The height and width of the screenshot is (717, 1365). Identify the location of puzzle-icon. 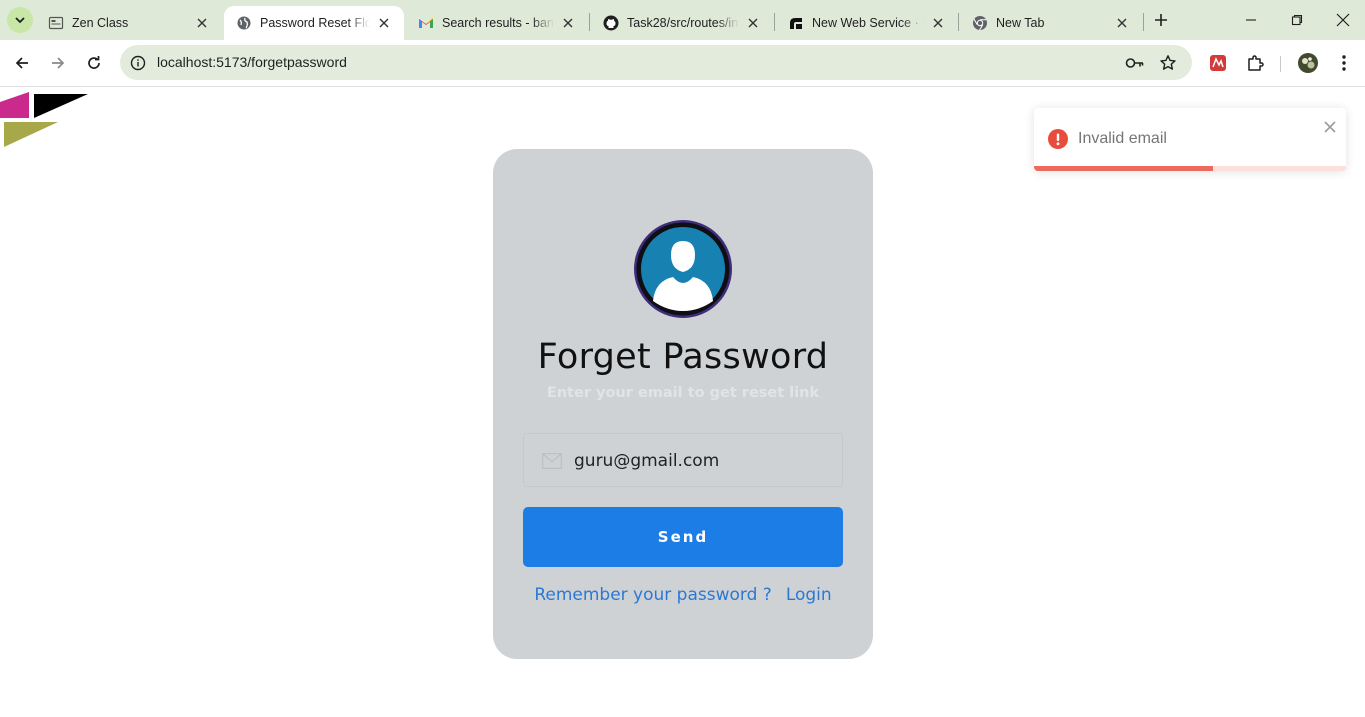
(1256, 63).